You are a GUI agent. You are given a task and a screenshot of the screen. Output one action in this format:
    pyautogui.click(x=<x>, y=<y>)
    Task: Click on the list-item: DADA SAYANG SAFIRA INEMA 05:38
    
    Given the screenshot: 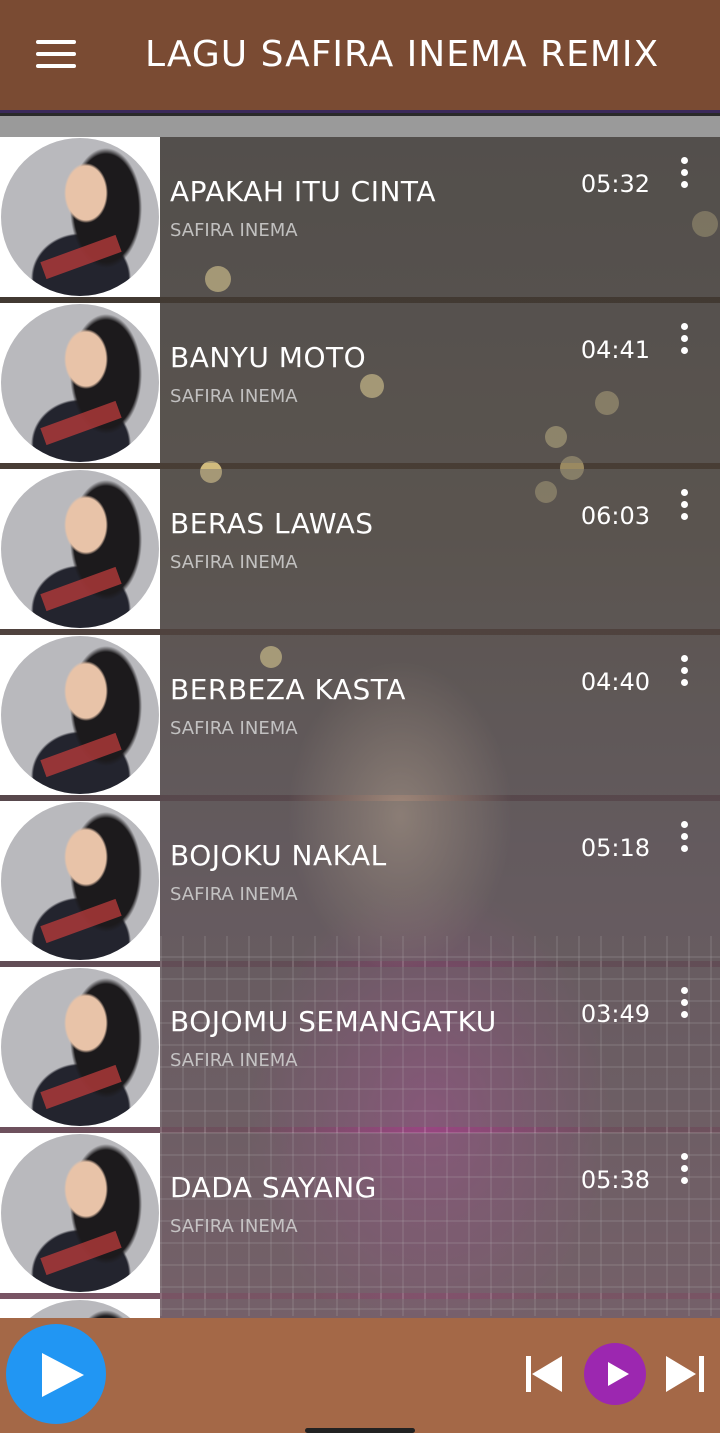 What is the action you would take?
    pyautogui.click(x=360, y=1213)
    